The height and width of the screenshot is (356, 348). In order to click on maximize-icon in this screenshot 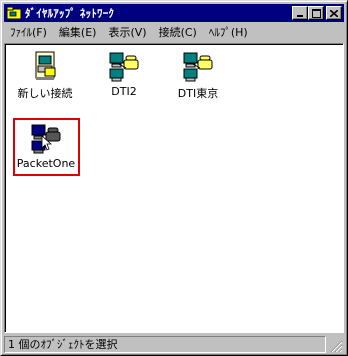, I will do `click(316, 13)`.